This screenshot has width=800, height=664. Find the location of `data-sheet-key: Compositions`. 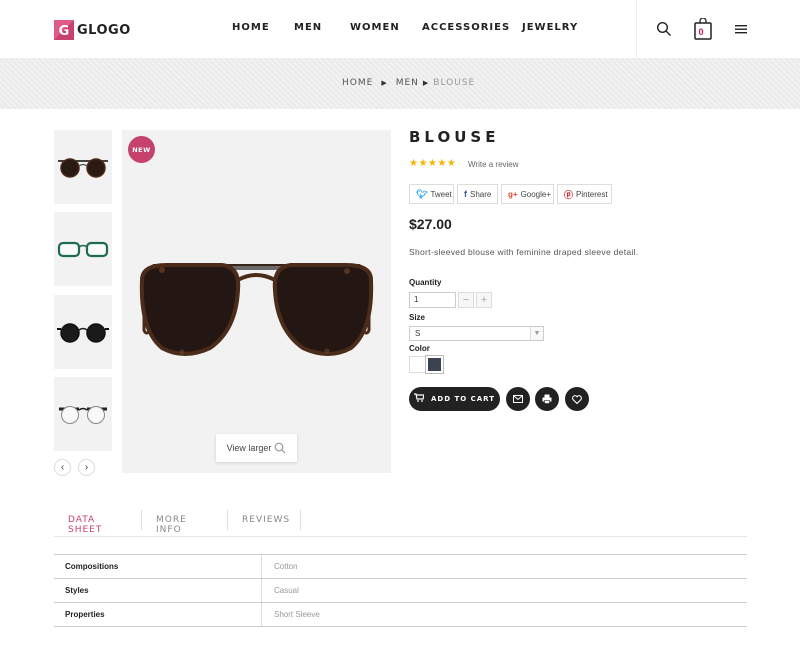

data-sheet-key: Compositions is located at coordinates (92, 566).